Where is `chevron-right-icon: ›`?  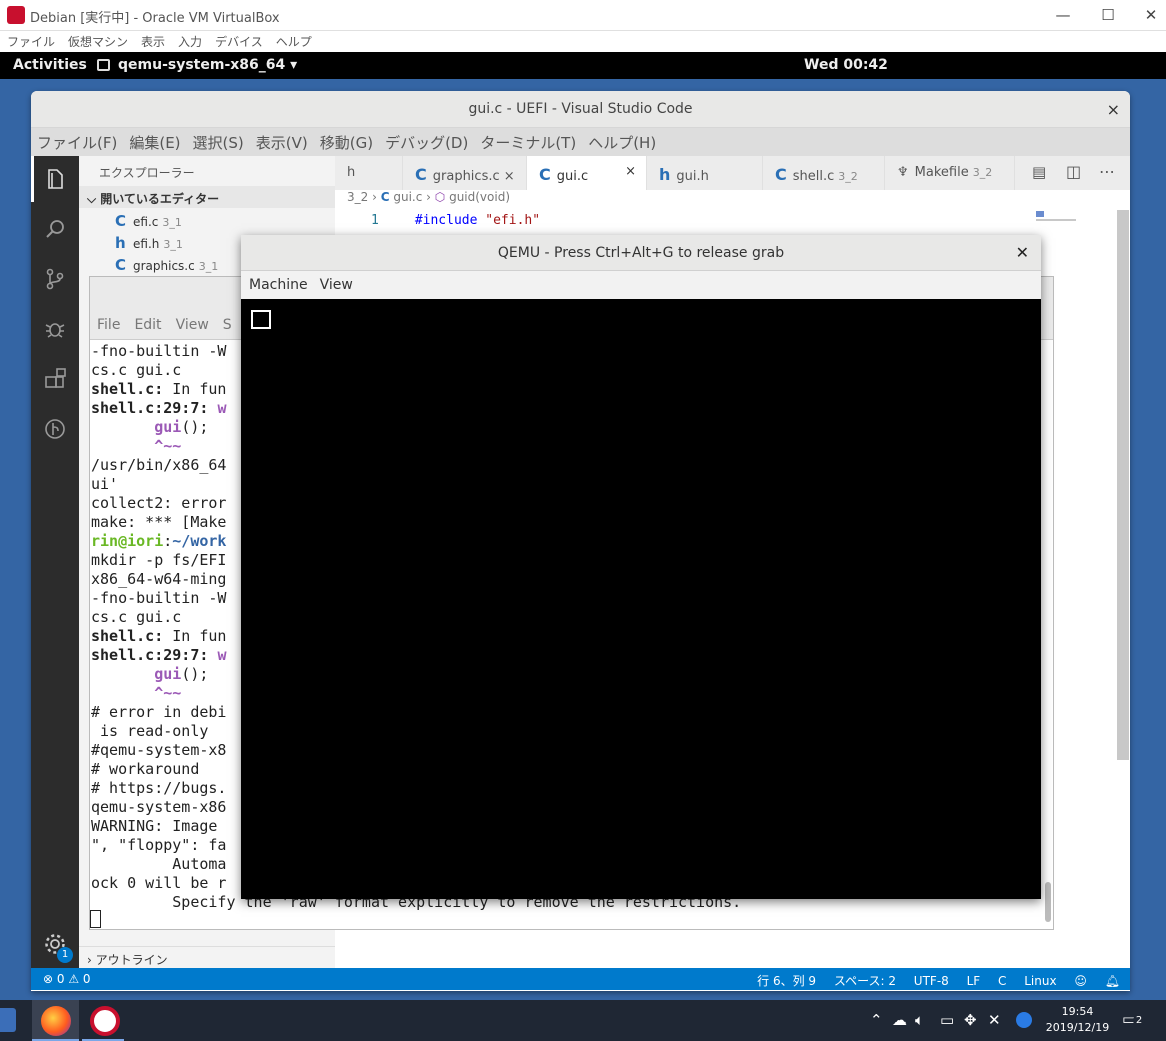 chevron-right-icon: › is located at coordinates (91, 960).